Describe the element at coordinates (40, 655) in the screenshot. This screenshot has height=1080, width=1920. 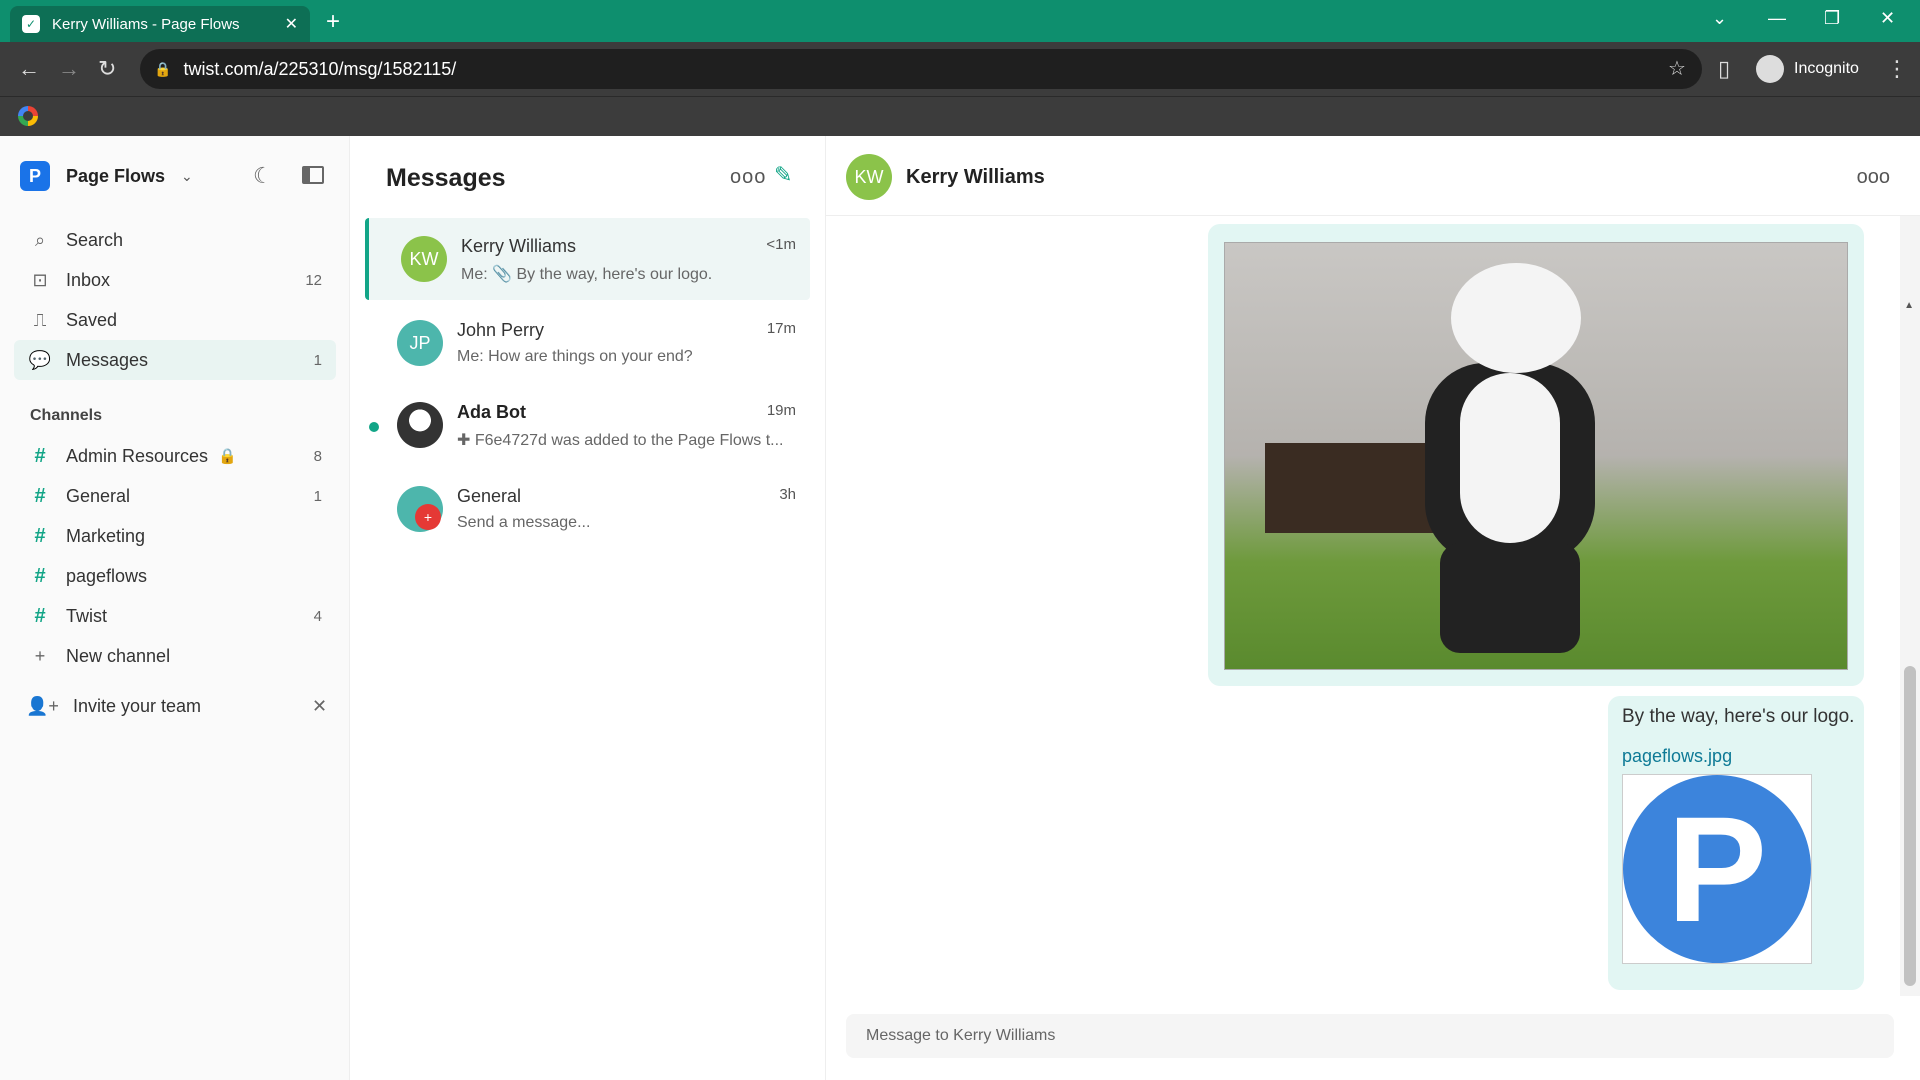
I see `plus-icon: +` at that location.